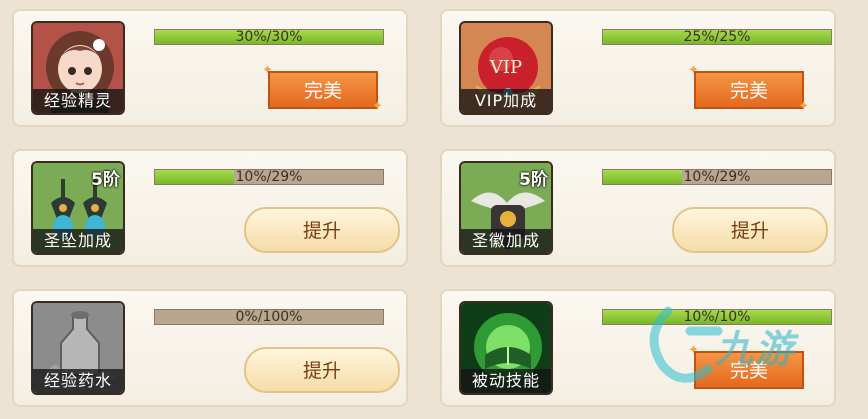  I want to click on potion-icon: 经验药水, so click(78, 348).